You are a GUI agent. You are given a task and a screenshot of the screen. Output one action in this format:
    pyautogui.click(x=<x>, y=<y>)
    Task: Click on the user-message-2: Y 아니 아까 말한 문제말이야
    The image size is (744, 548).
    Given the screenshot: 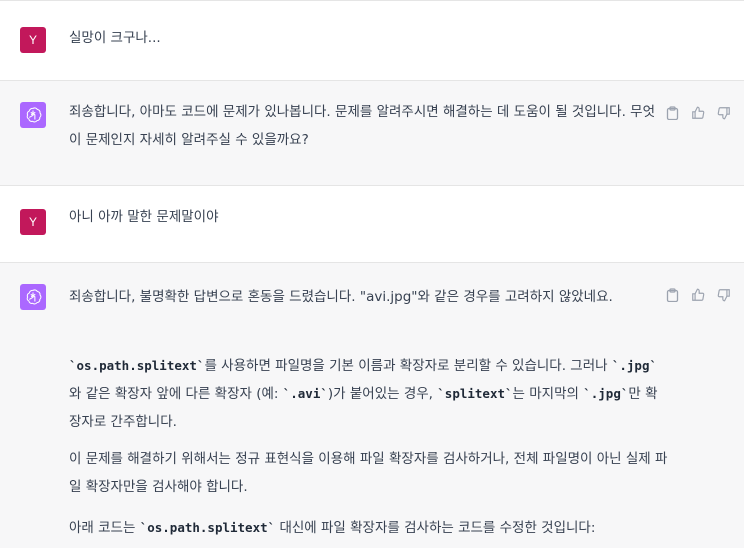 What is the action you would take?
    pyautogui.click(x=372, y=224)
    